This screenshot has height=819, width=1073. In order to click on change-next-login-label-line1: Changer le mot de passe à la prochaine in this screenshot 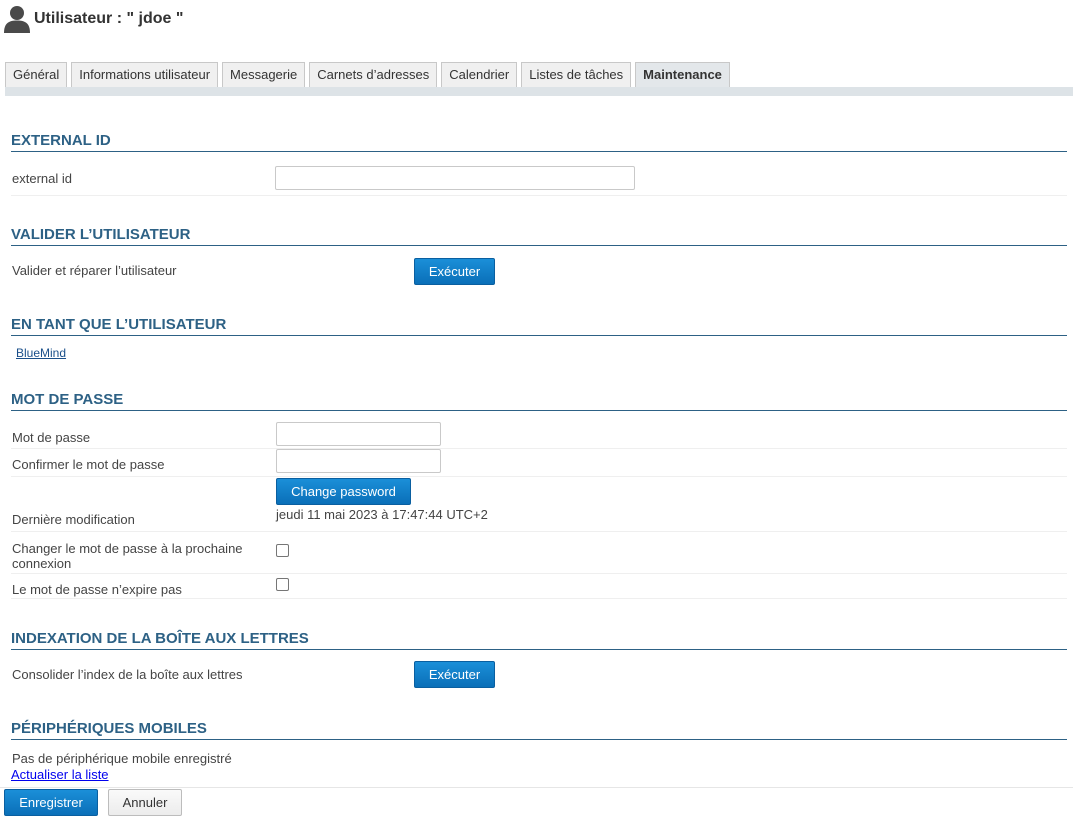, I will do `click(127, 548)`.